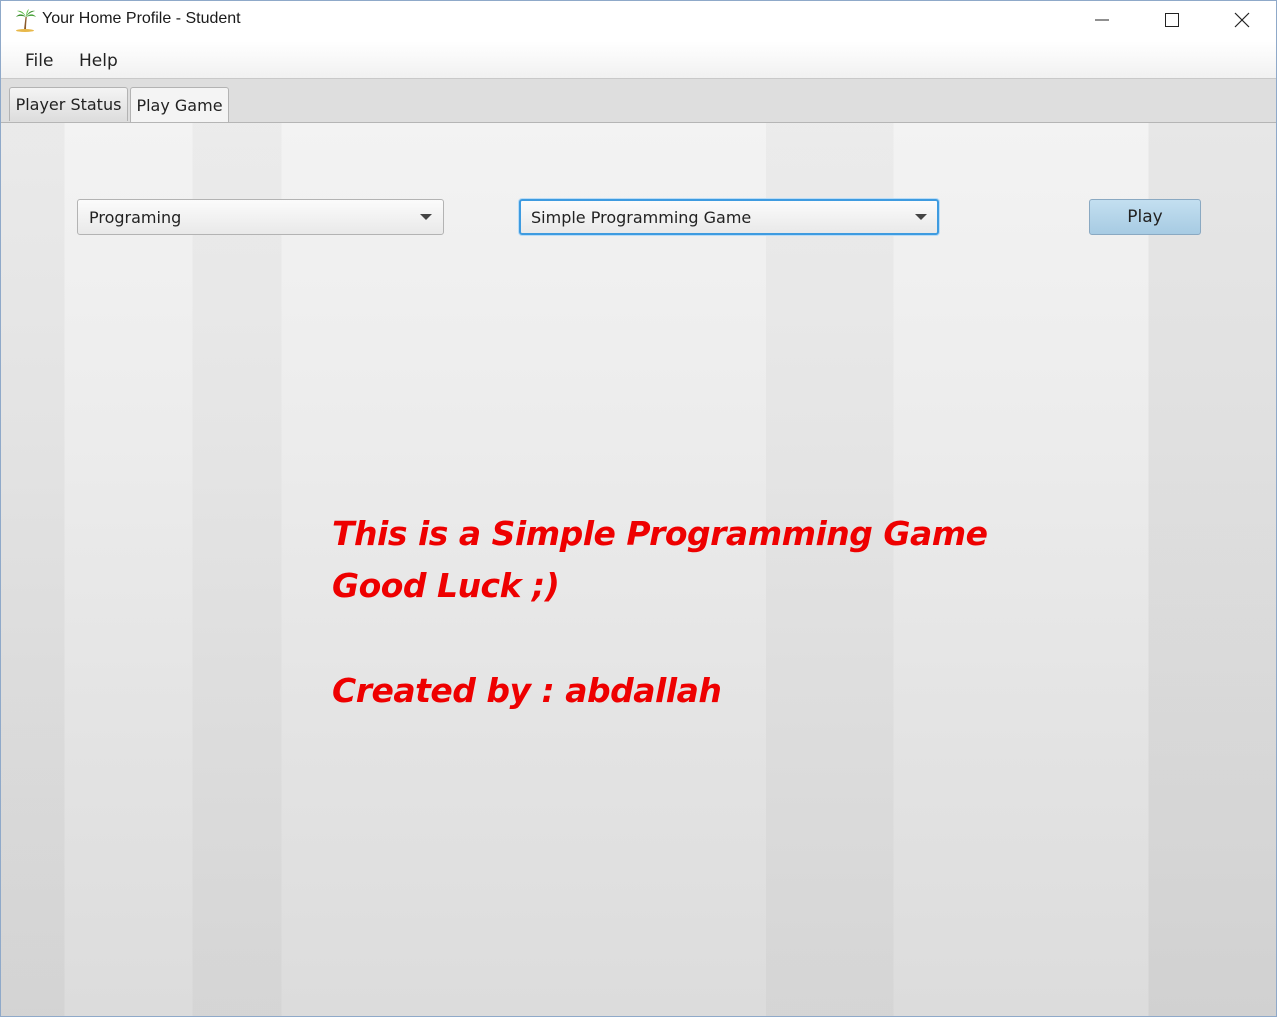 The width and height of the screenshot is (1277, 1017). What do you see at coordinates (660, 533) in the screenshot?
I see `message-line-title: This is a Simple Programming Game` at bounding box center [660, 533].